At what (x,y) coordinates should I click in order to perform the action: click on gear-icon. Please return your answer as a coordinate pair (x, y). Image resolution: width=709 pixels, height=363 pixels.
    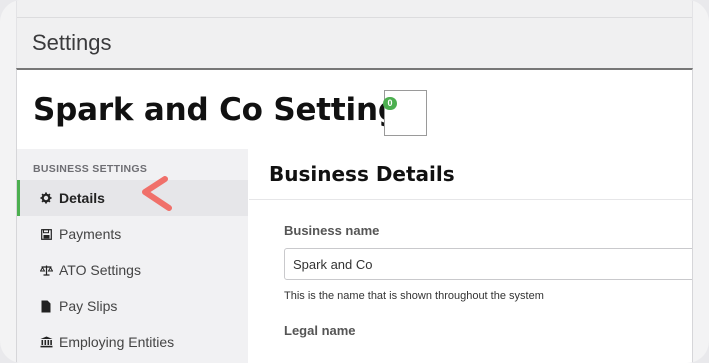
    Looking at the image, I should click on (46, 198).